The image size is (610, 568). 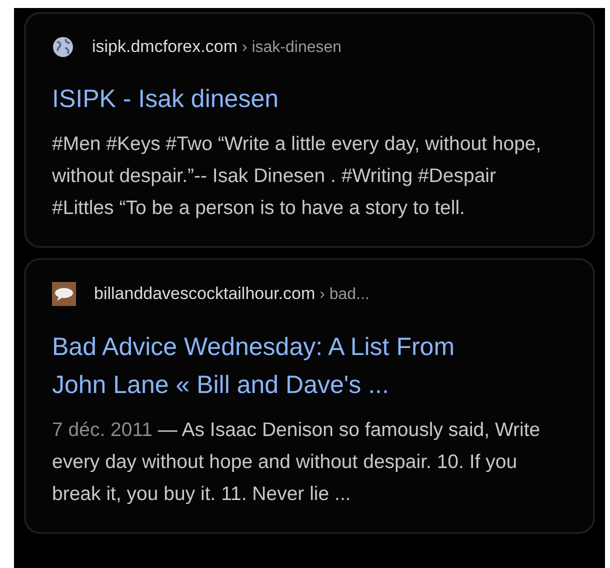 I want to click on speech-bubble-icon, so click(x=64, y=294).